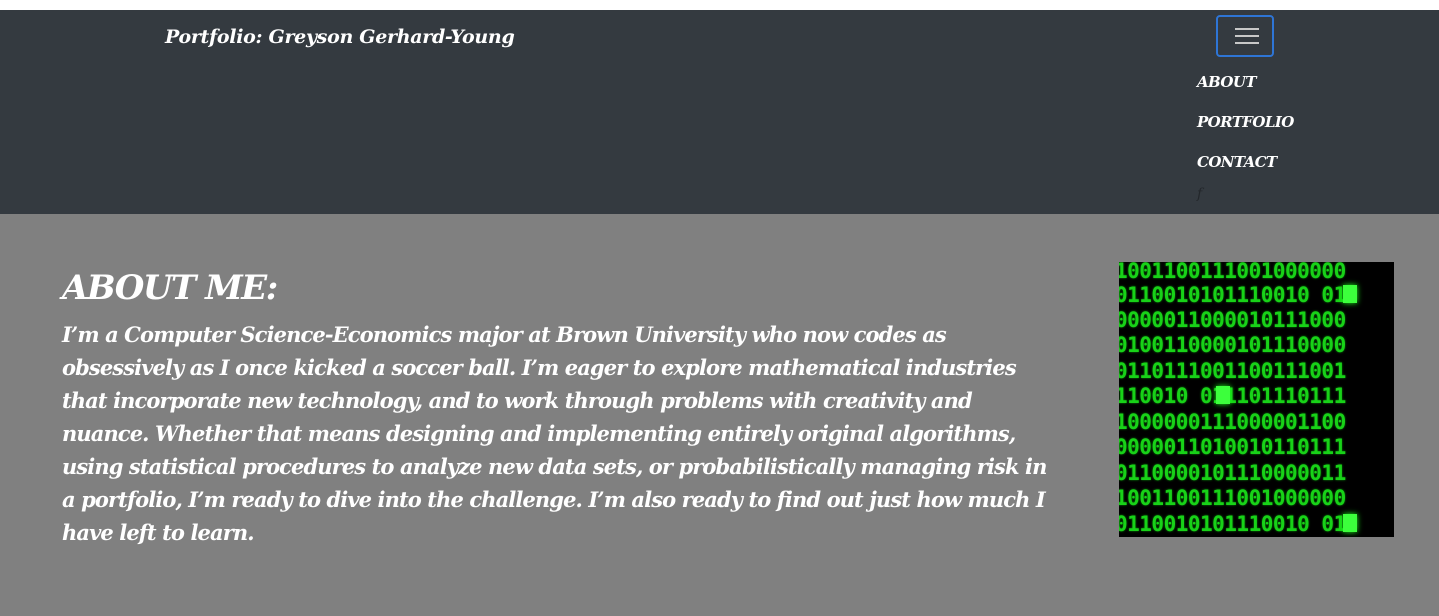 The image size is (1439, 616). Describe the element at coordinates (1247, 29) in the screenshot. I see `hamburger-menu-icon` at that location.